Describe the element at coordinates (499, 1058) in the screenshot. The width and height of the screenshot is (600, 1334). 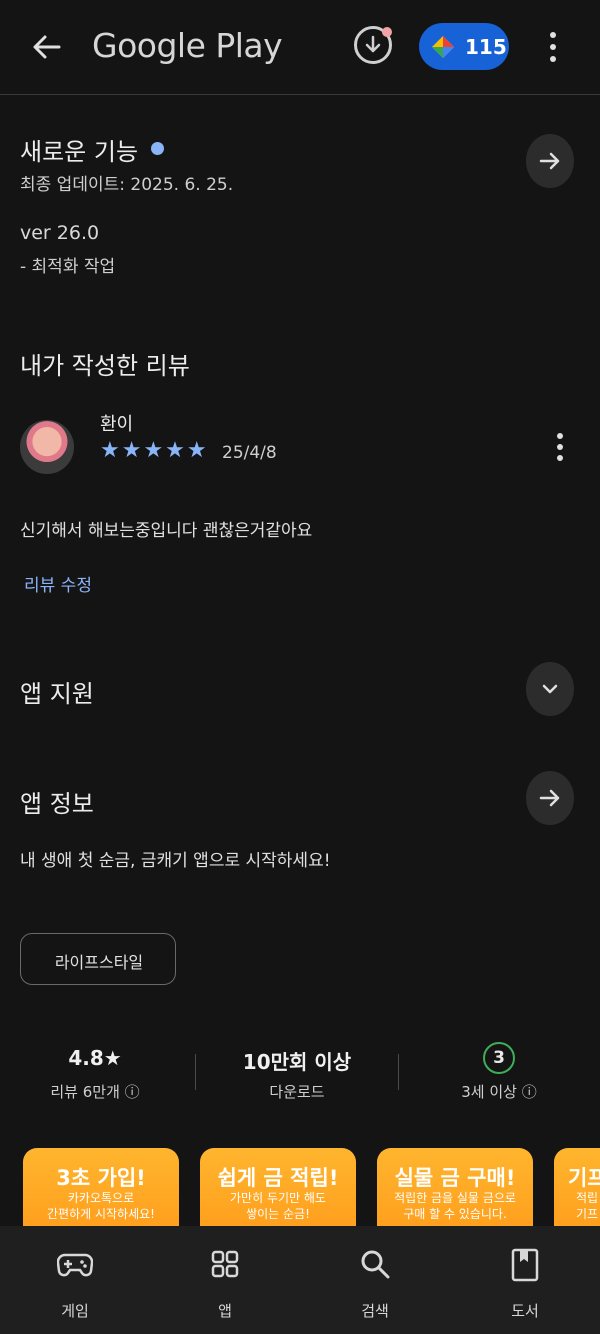
I see `age-rating-badge: 3` at that location.